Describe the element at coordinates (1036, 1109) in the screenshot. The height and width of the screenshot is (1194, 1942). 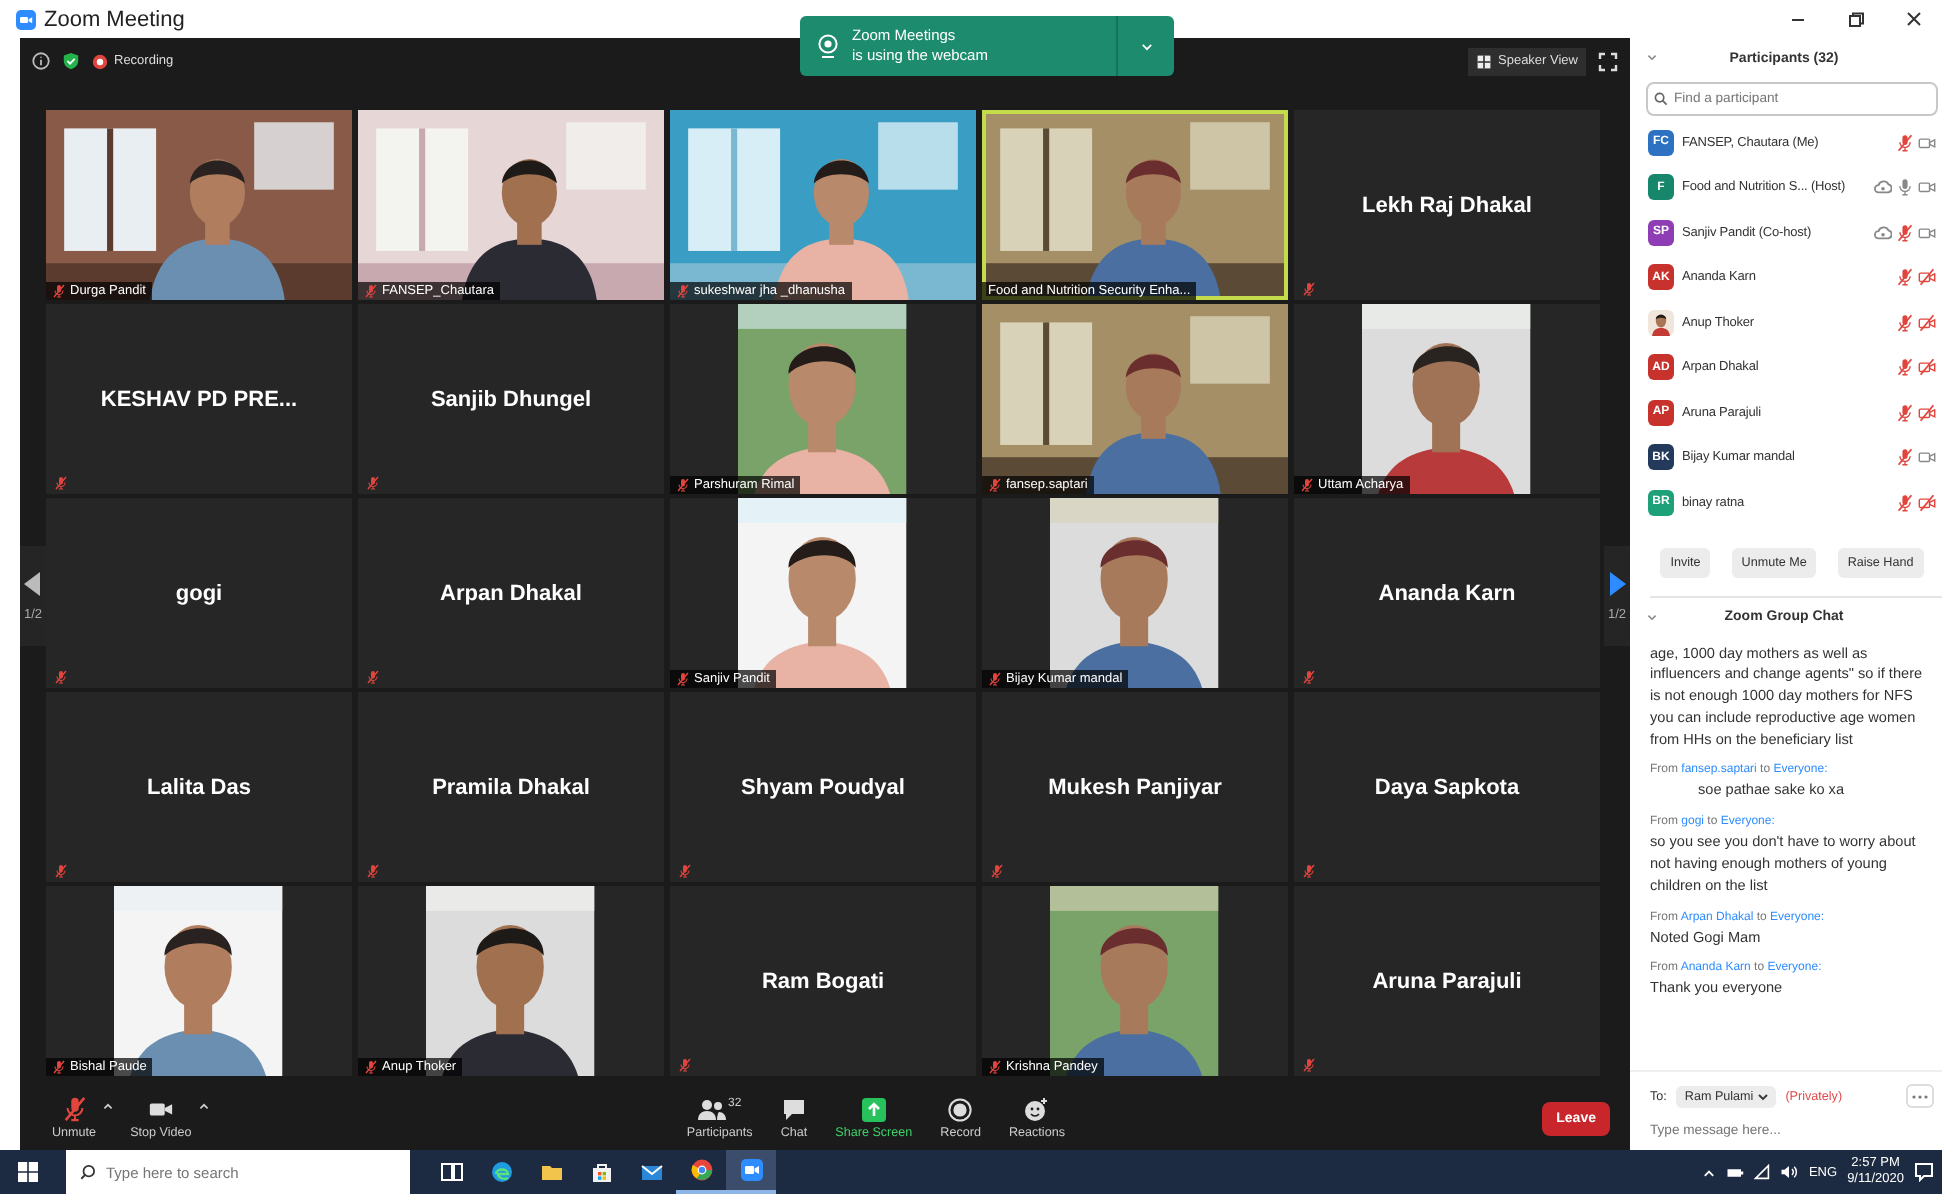
I see `smiley-plus-icon` at that location.